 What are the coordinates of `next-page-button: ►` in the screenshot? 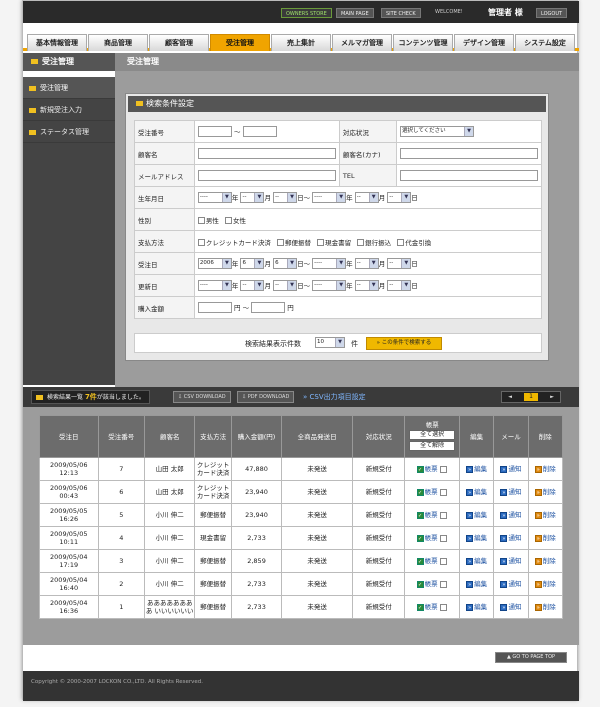 It's located at (552, 397).